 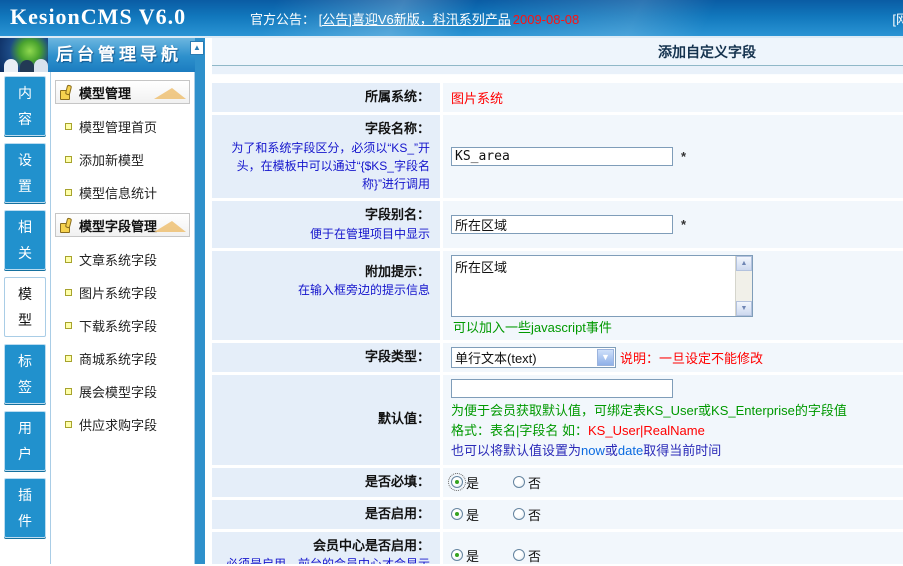 I want to click on sidebar-tab-tags: 标签, so click(x=25, y=374).